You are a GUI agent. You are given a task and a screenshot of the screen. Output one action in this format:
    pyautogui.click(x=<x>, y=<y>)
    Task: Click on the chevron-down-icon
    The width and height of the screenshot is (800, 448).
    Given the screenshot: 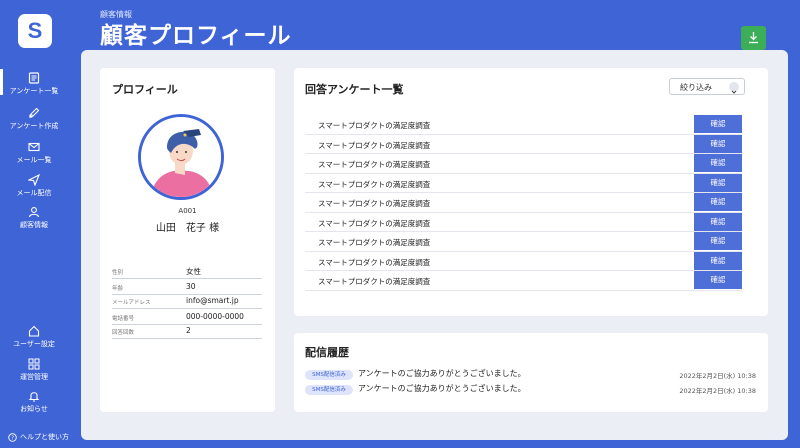 What is the action you would take?
    pyautogui.click(x=734, y=88)
    